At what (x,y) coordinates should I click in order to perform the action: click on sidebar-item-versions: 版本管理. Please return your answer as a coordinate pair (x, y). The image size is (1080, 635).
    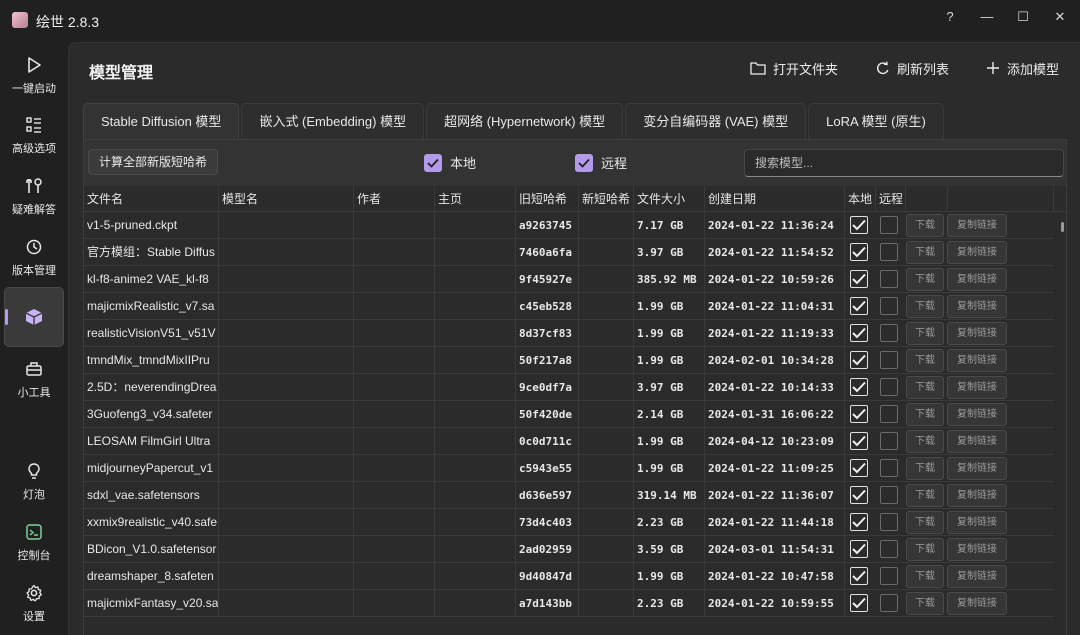
    Looking at the image, I should click on (34, 258).